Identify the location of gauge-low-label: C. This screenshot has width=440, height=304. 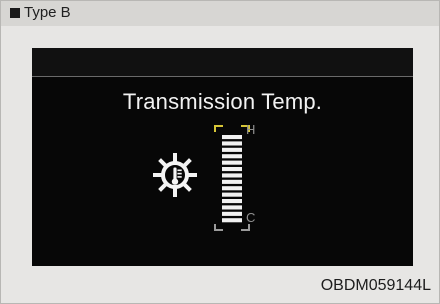
(251, 217).